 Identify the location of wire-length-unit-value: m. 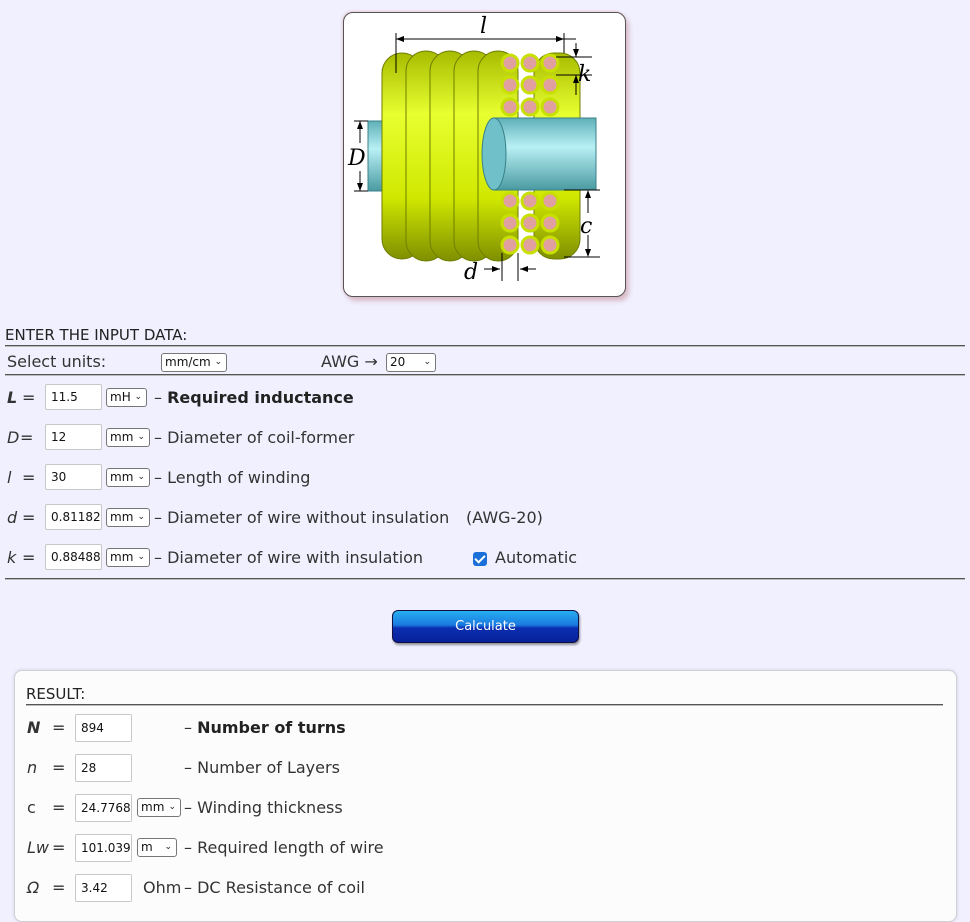
(147, 847).